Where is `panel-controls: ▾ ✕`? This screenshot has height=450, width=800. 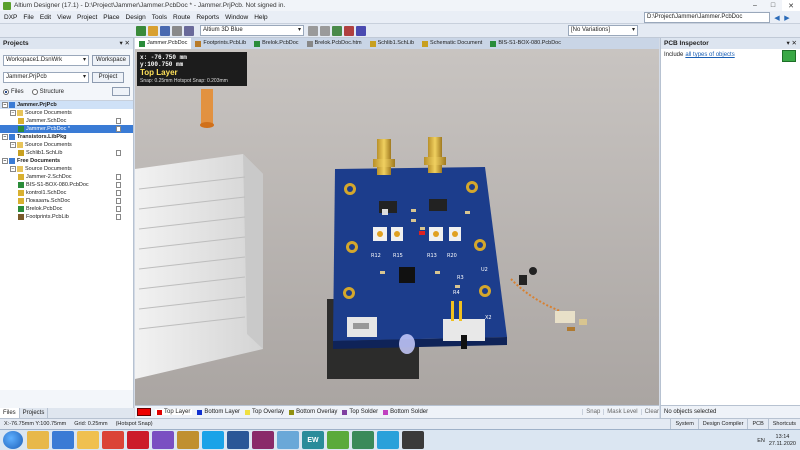
panel-controls: ▾ ✕ is located at coordinates (124, 43).